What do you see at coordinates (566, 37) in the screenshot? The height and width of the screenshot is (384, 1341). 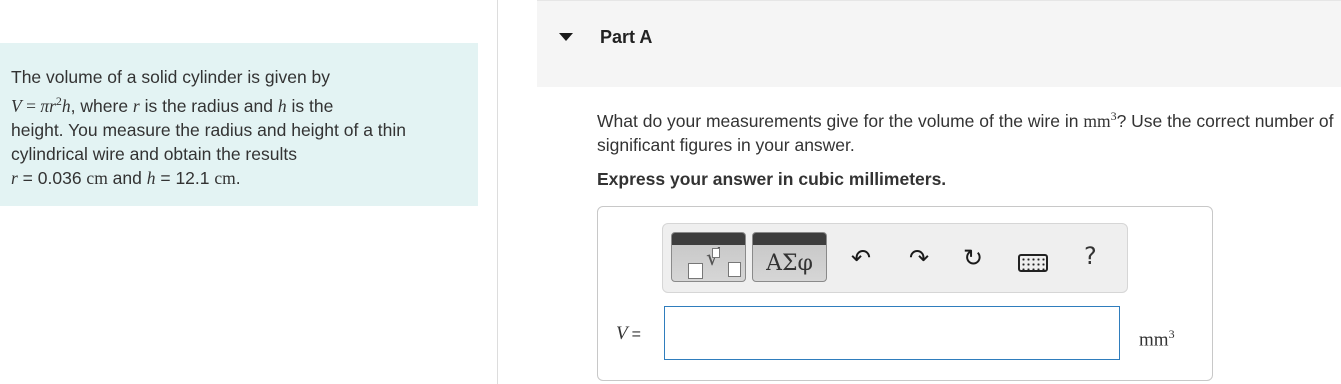 I see `collapse-caret-icon` at bounding box center [566, 37].